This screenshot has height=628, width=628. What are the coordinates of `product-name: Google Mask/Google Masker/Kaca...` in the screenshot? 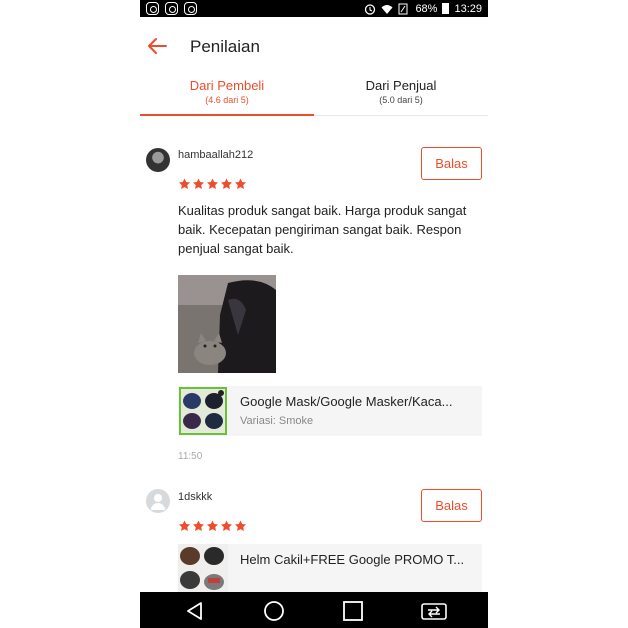 It's located at (346, 401).